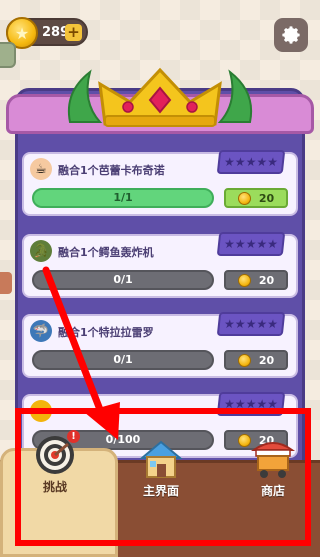 The width and height of the screenshot is (320, 557). Describe the element at coordinates (8, 55) in the screenshot. I see `side-item-peek` at that location.